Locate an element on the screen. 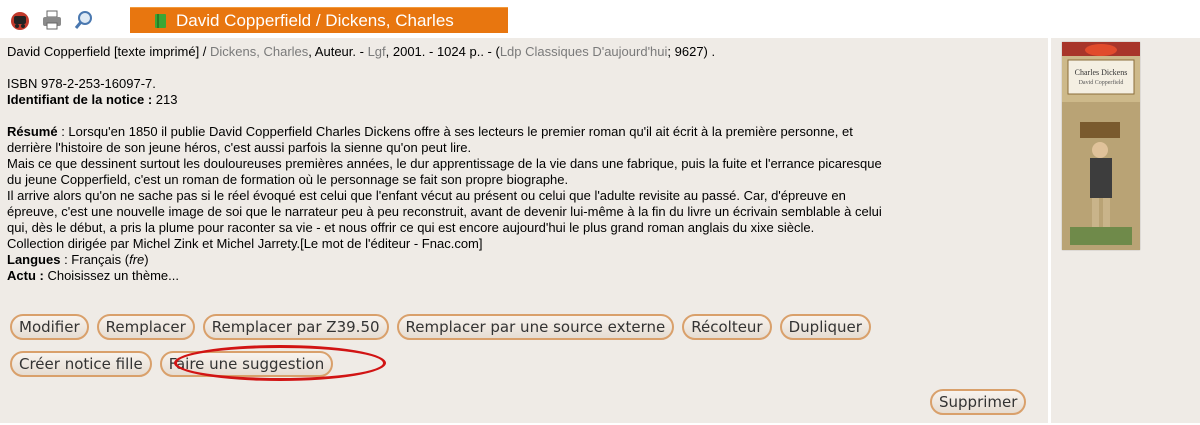 The image size is (1200, 425). create-child-record-button: Créer notice fille is located at coordinates (81, 364).